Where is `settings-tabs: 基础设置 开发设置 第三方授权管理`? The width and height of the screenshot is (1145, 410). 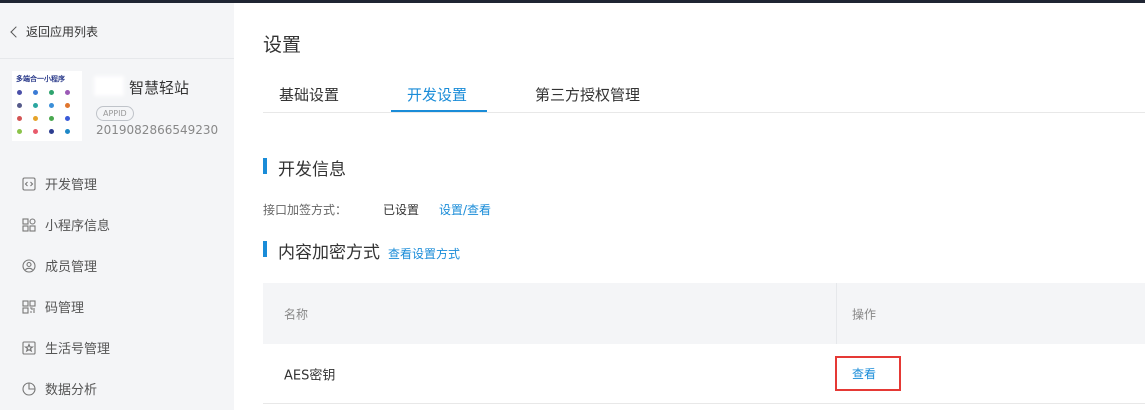 settings-tabs: 基础设置 开发设置 第三方授权管理 is located at coordinates (704, 94).